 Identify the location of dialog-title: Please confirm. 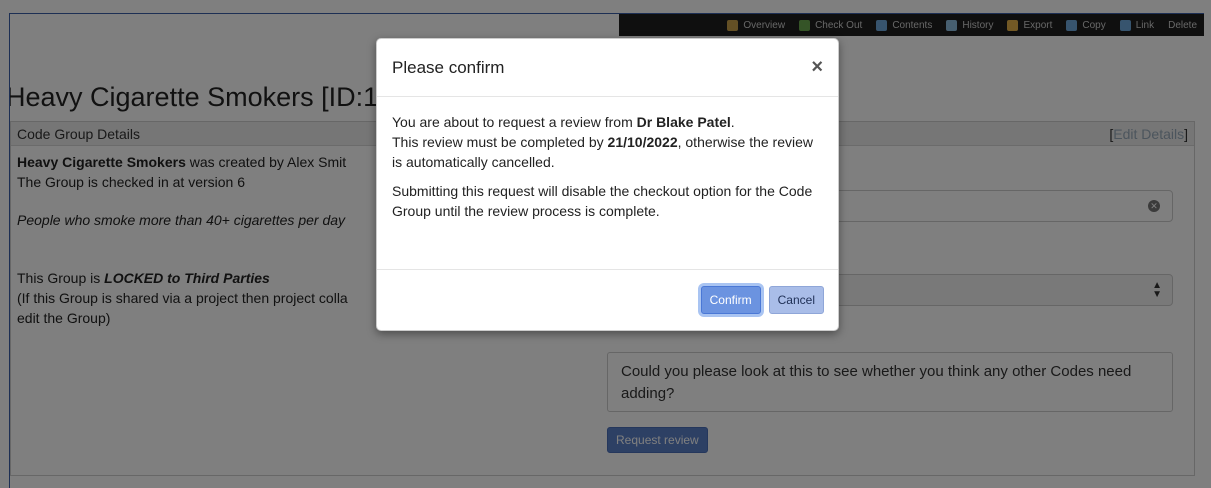
(448, 67).